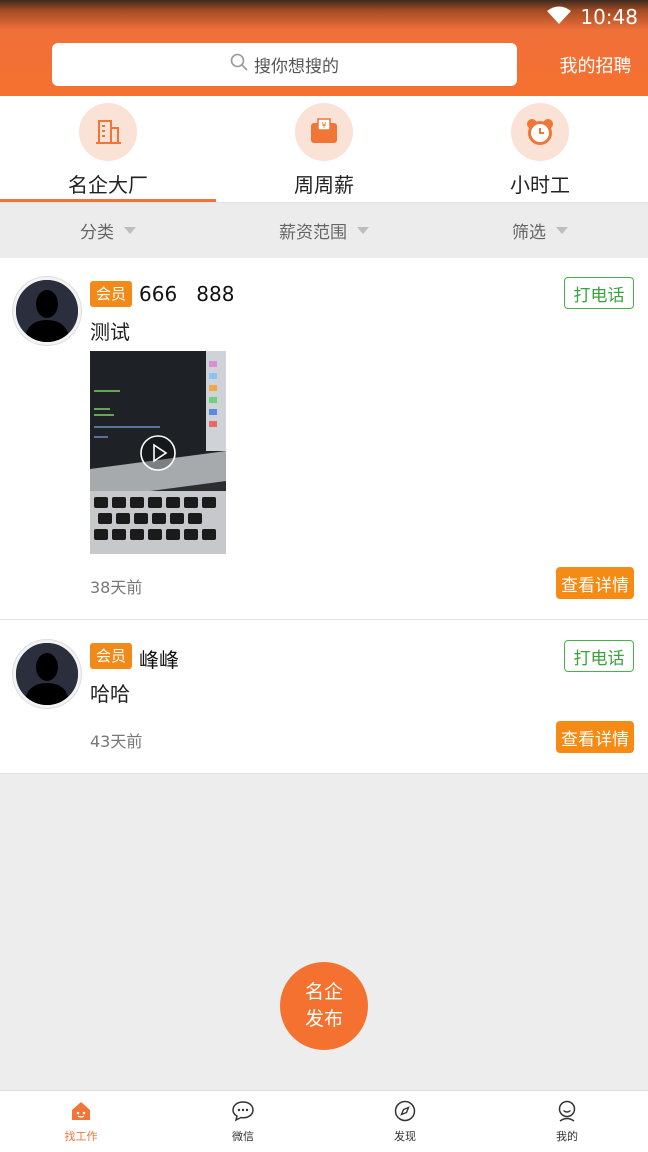 The image size is (648, 1152). I want to click on my-recruit-link: 我的招聘, so click(595, 65).